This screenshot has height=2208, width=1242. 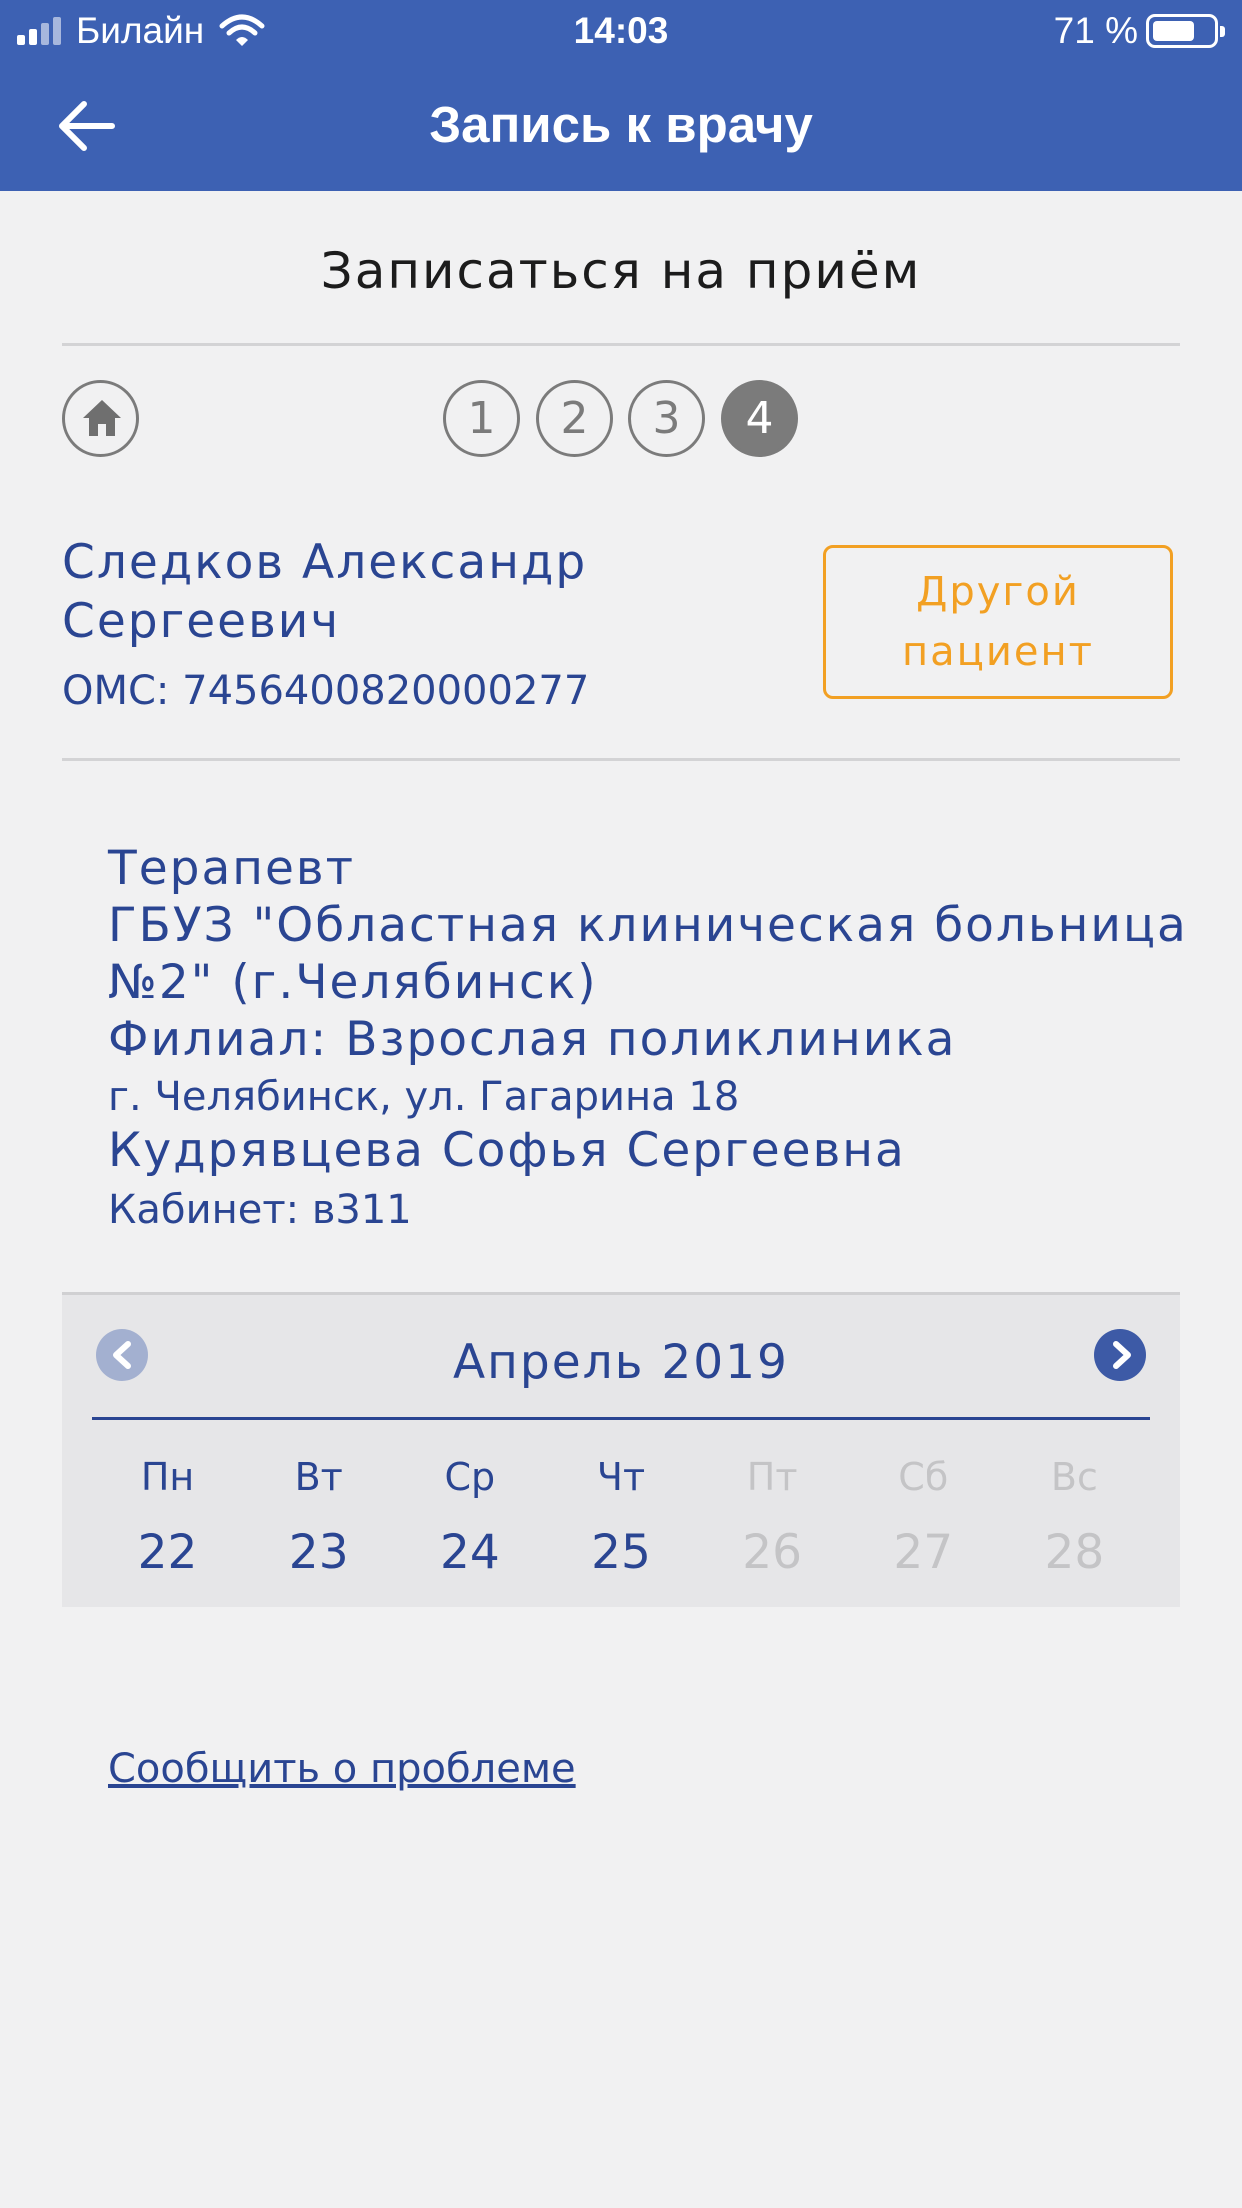 What do you see at coordinates (621, 1362) in the screenshot?
I see `calendar-month: Апрель 2019` at bounding box center [621, 1362].